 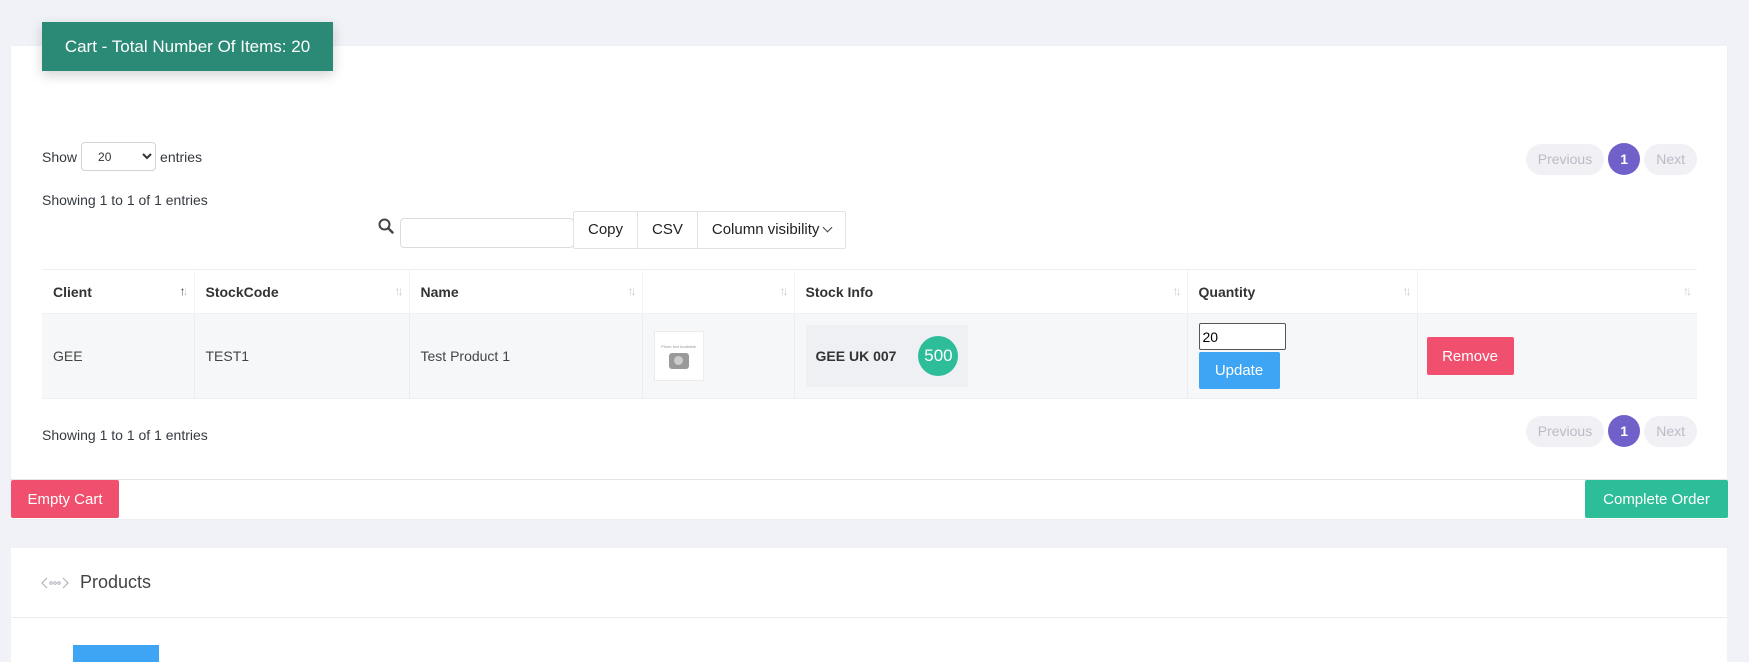 I want to click on stock-info-box: GEE UK 007 500, so click(x=887, y=356).